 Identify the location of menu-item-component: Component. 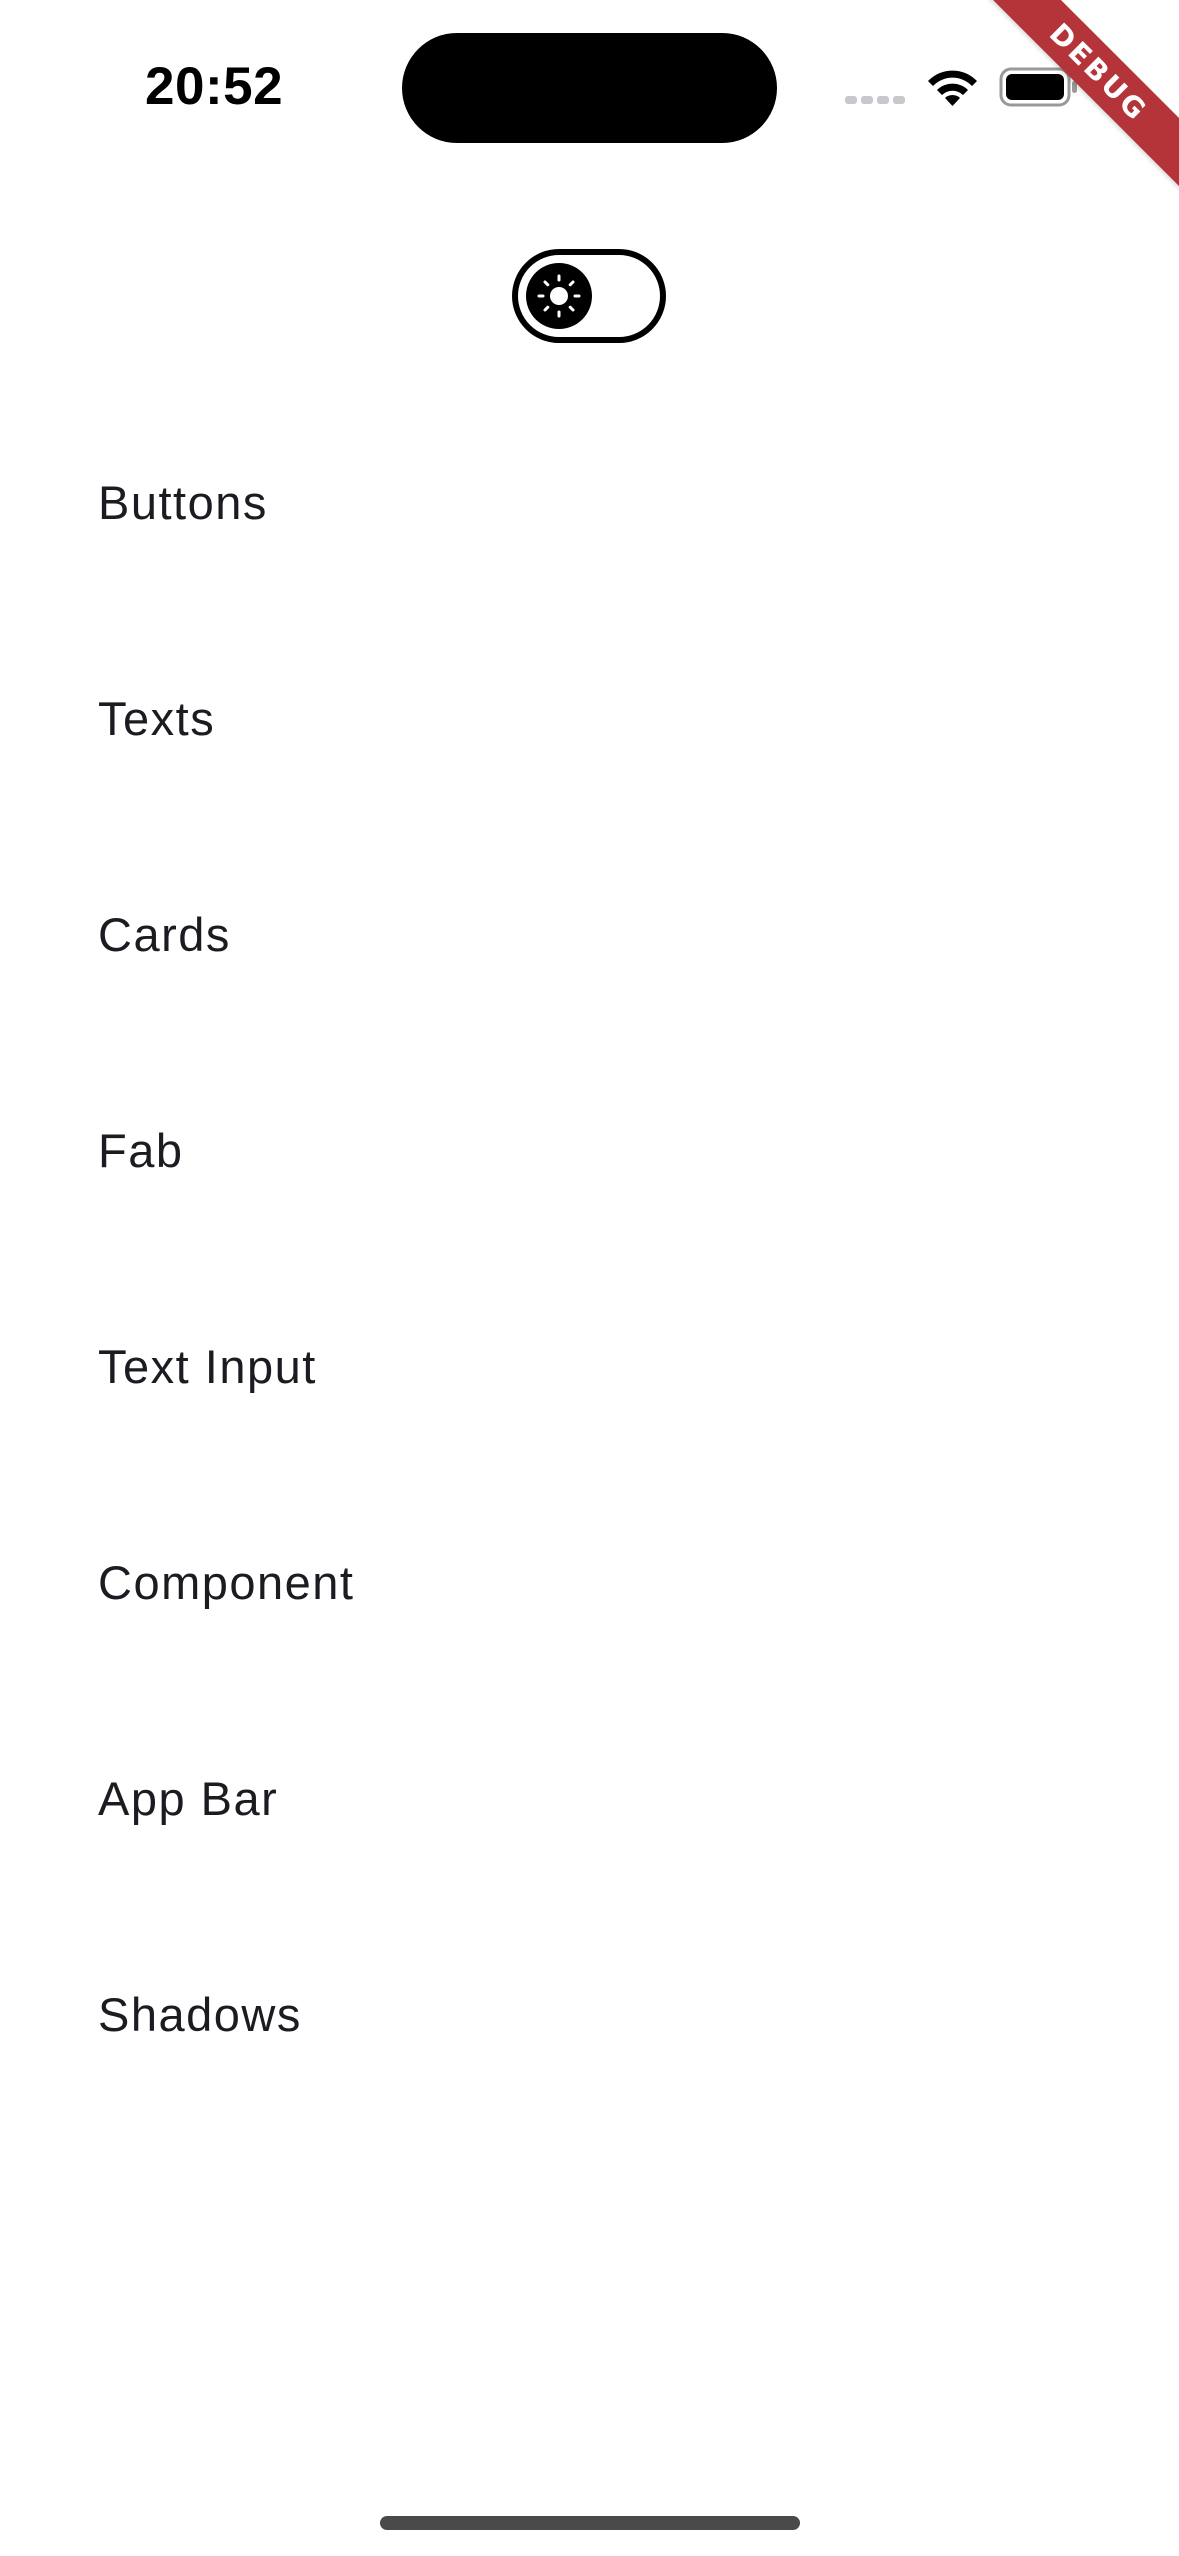
(589, 1582).